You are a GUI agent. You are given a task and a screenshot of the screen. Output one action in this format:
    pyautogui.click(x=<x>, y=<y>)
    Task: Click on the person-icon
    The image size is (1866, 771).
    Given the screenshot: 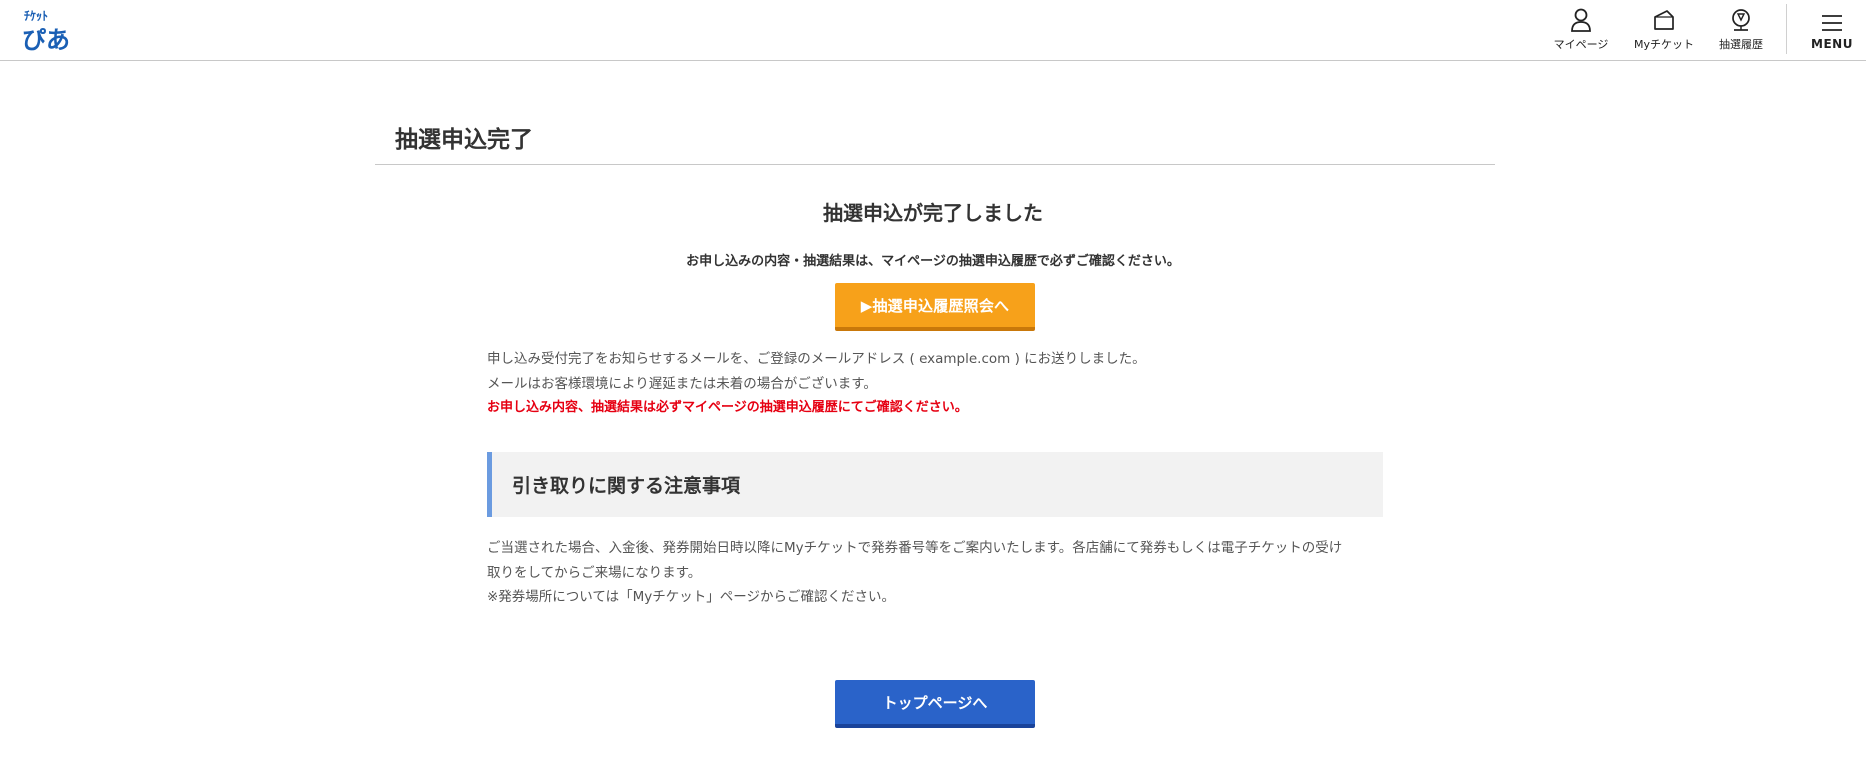 What is the action you would take?
    pyautogui.click(x=1581, y=17)
    